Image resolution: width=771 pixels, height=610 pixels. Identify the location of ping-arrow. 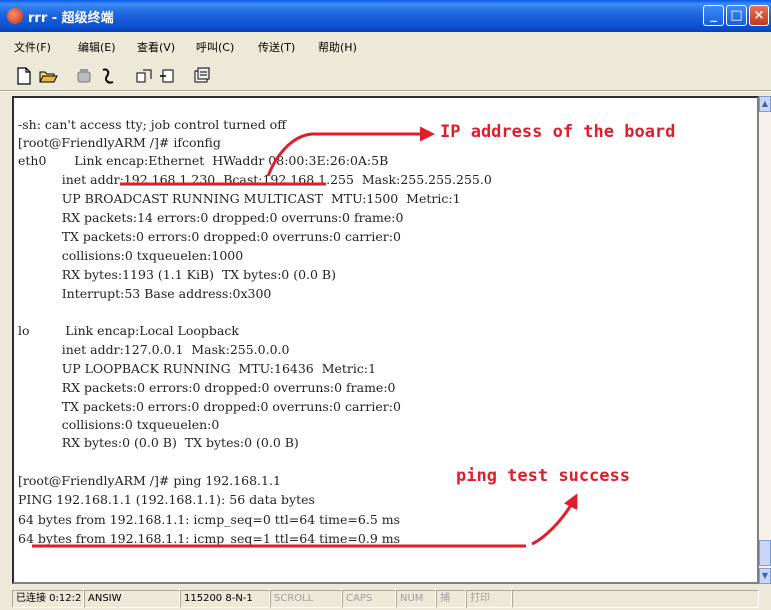
(554, 519).